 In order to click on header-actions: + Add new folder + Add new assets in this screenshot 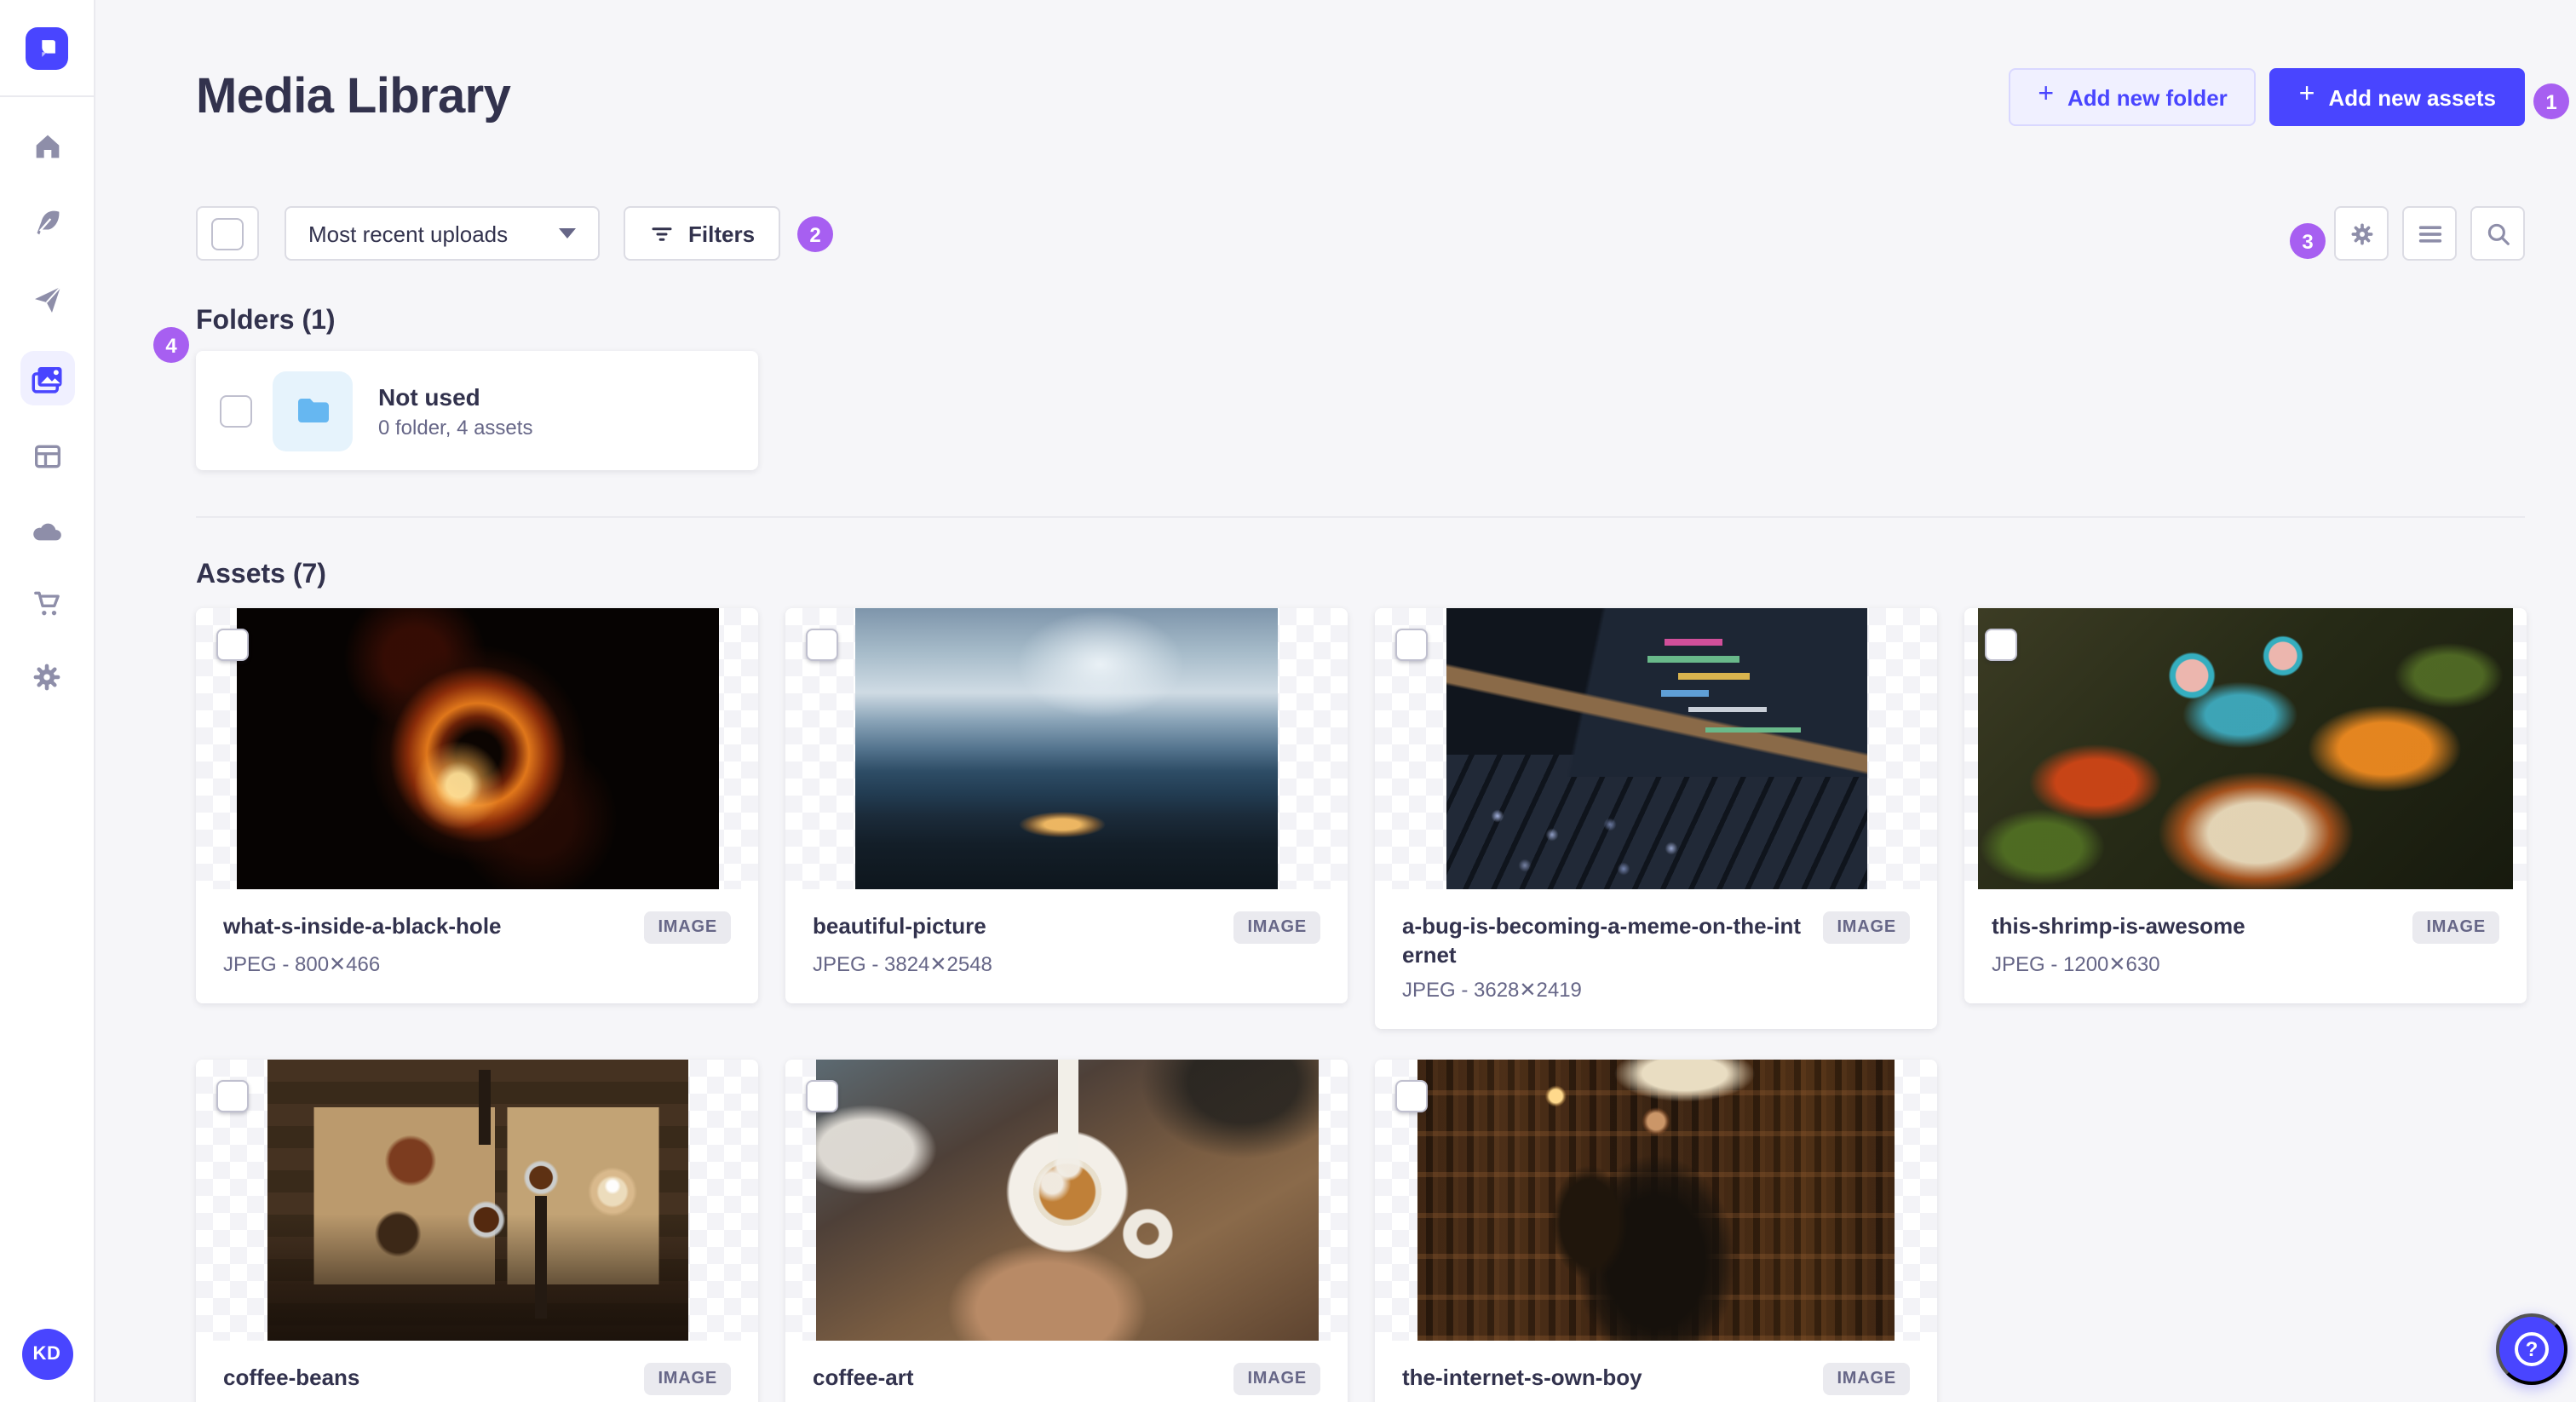, I will do `click(2267, 97)`.